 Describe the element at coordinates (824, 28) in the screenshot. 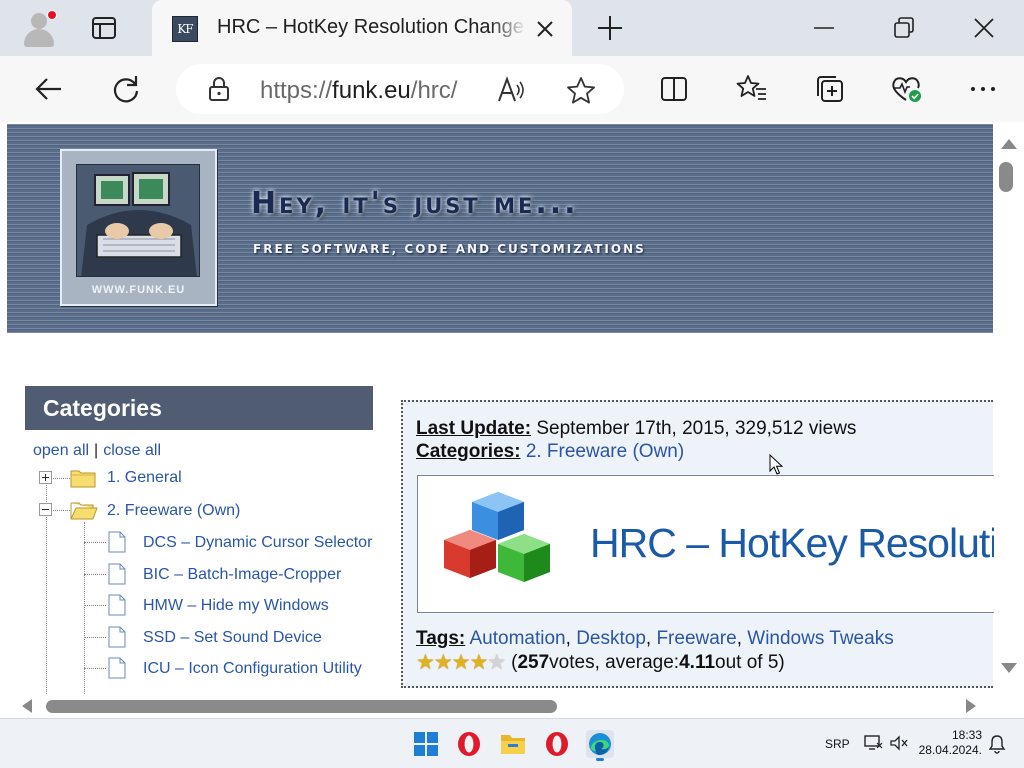

I see `minimize-icon` at that location.